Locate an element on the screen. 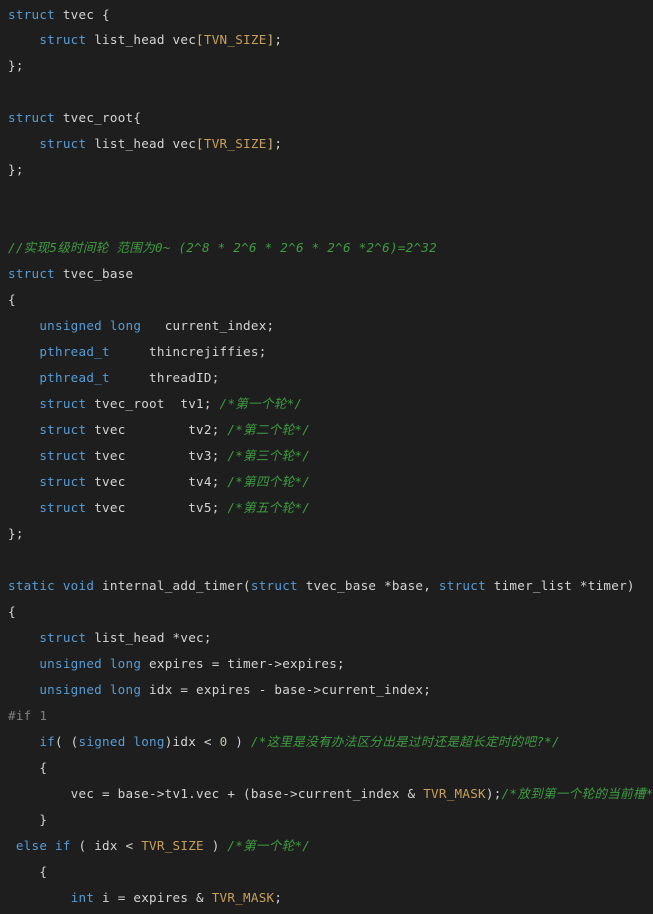  code-token-kw: static void is located at coordinates (51, 585).